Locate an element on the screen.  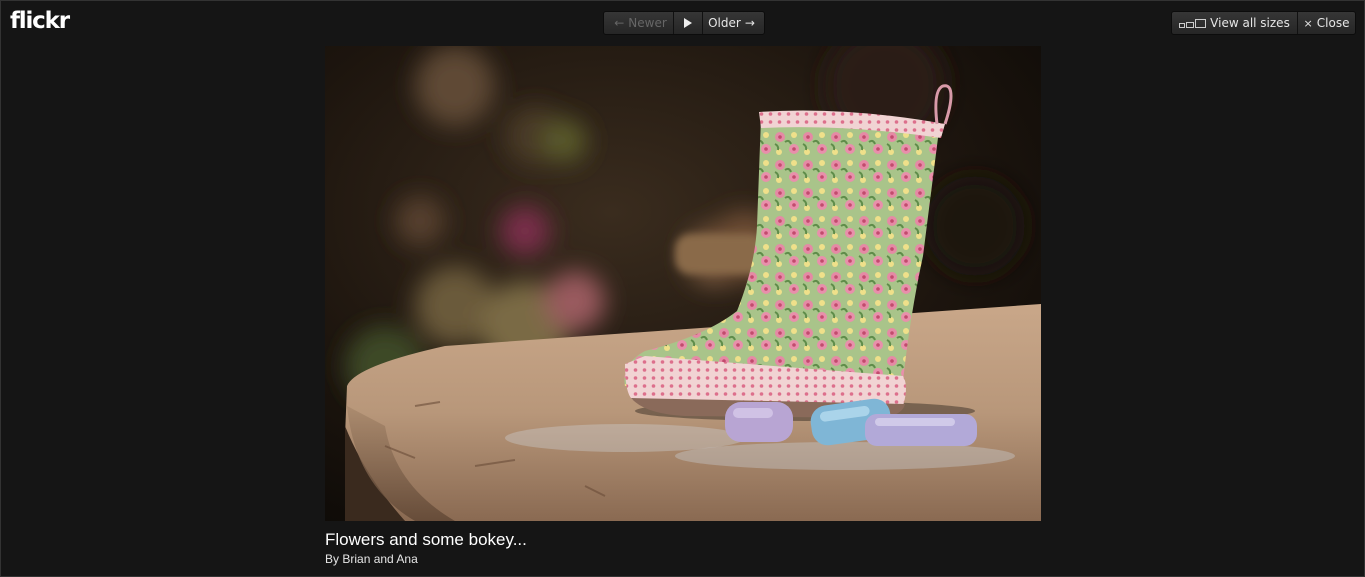
newer-label: Newer is located at coordinates (647, 23).